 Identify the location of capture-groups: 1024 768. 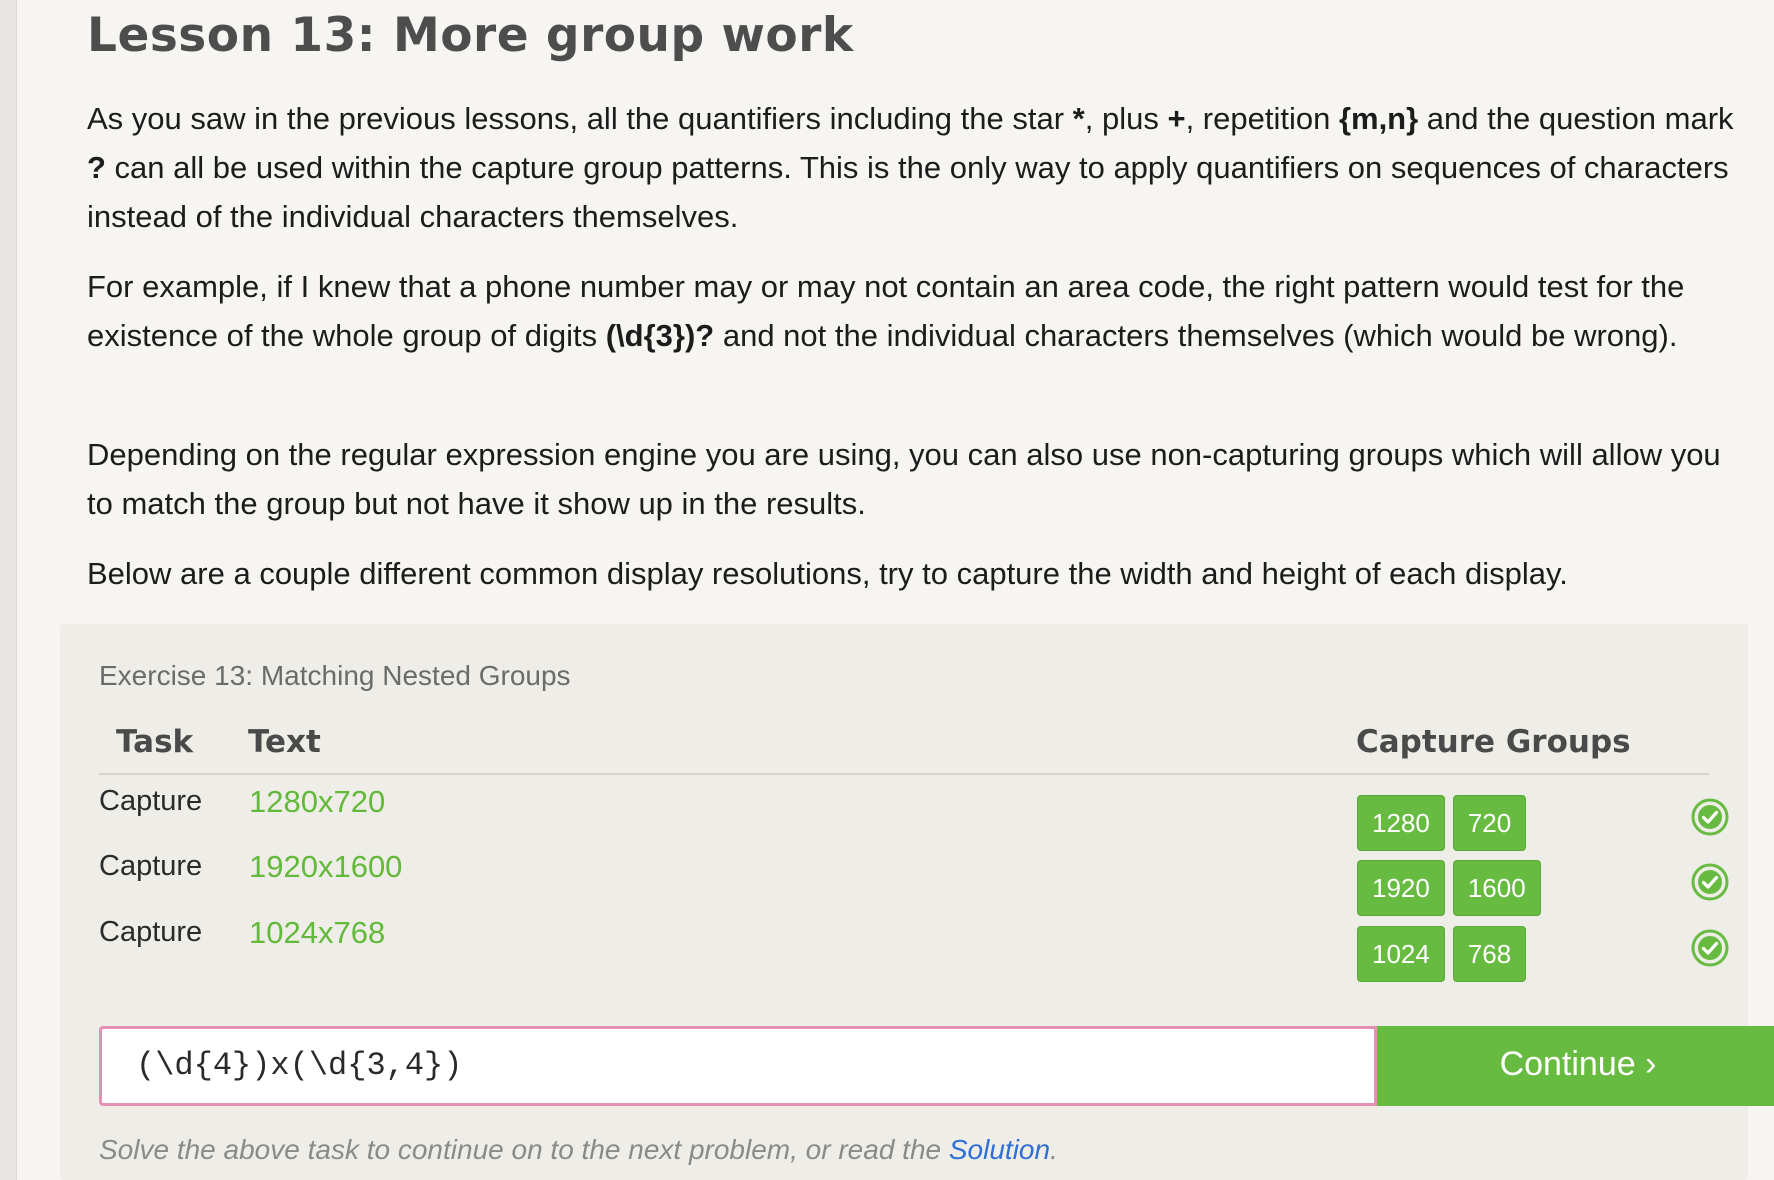
(1442, 954).